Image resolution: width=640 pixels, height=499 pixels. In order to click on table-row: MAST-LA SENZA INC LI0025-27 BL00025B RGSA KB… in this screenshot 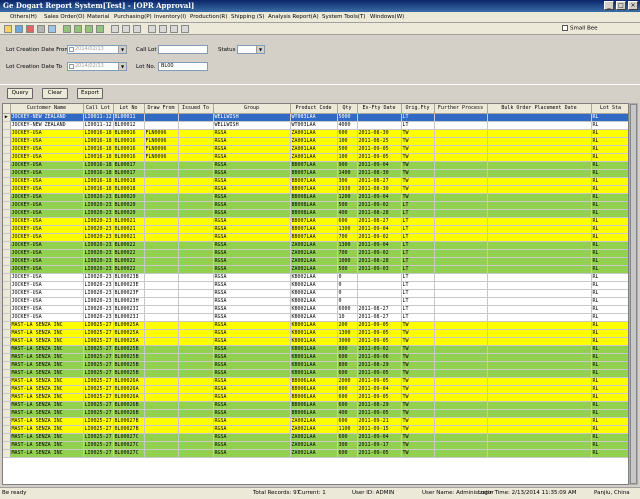, I will do `click(315, 365)`.